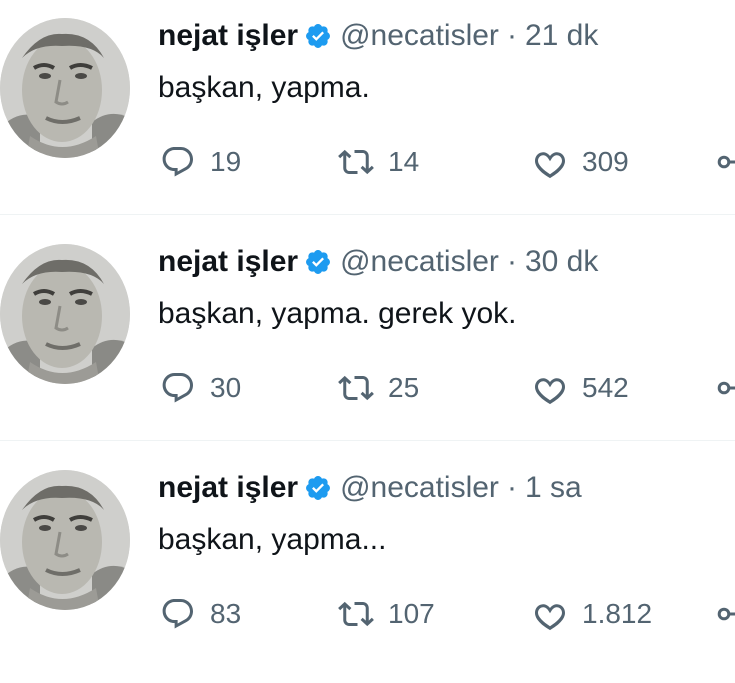 This screenshot has width=735, height=683. I want to click on tweet-header: nejat işler @necatisler · 1 sa, so click(370, 488).